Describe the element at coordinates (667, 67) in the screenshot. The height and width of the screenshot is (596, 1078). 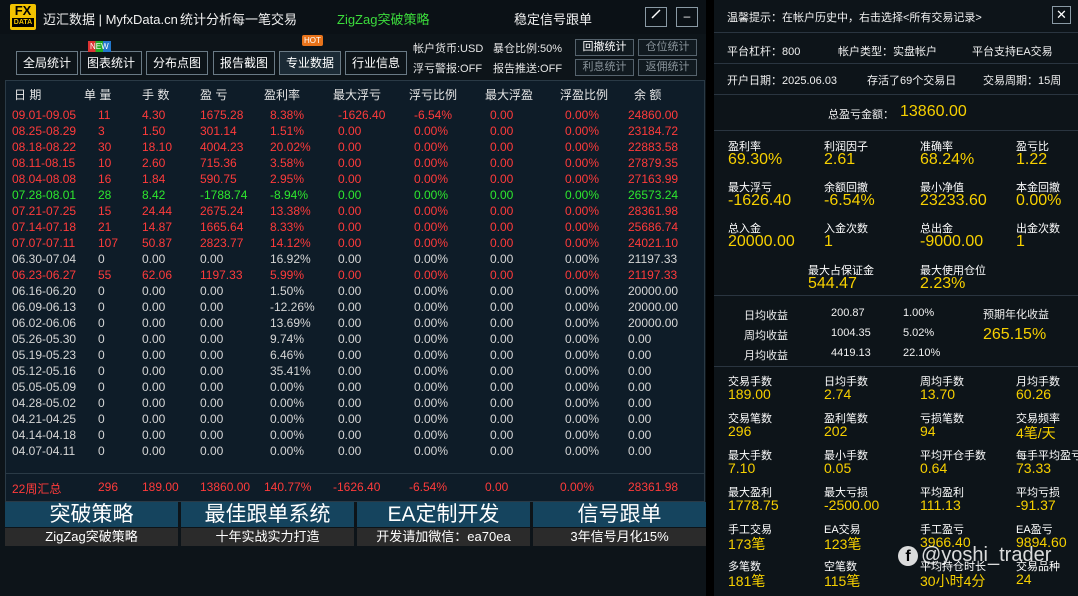
I see `rebate-stats-button: 返佣统计` at that location.